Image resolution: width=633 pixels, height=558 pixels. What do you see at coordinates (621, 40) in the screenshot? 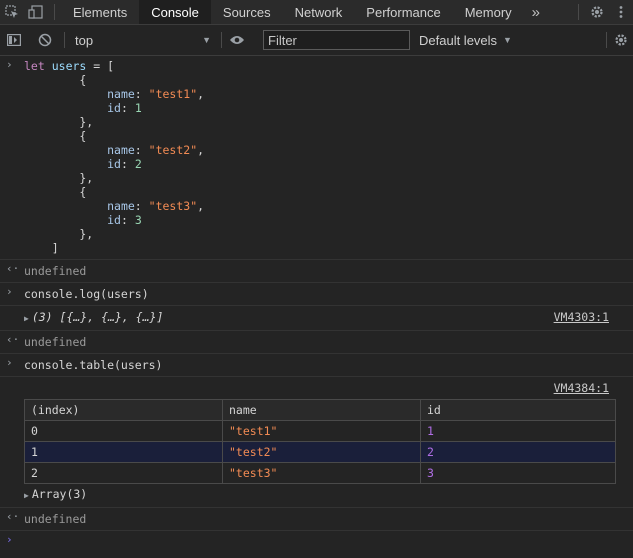
I see `console-settings-icon` at bounding box center [621, 40].